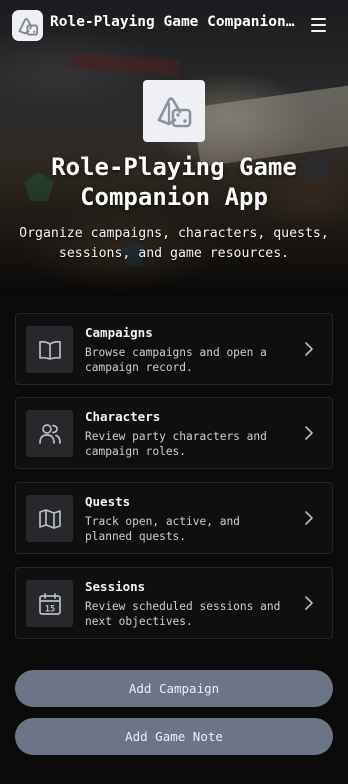  I want to click on app-logo, so click(27, 25).